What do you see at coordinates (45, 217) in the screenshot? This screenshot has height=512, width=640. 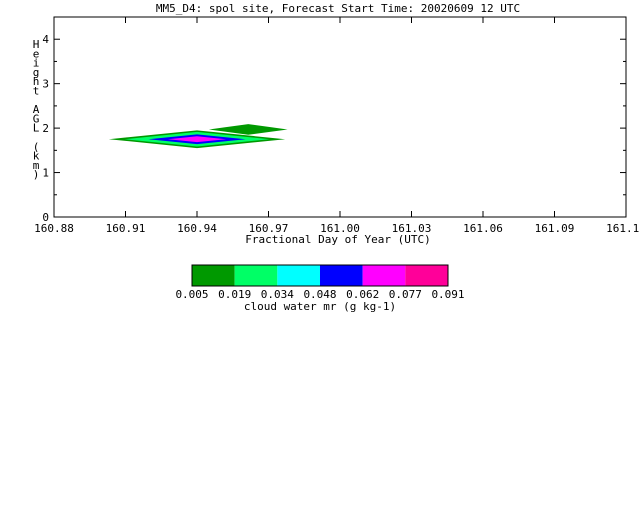 I see `y-tick-label: 0` at bounding box center [45, 217].